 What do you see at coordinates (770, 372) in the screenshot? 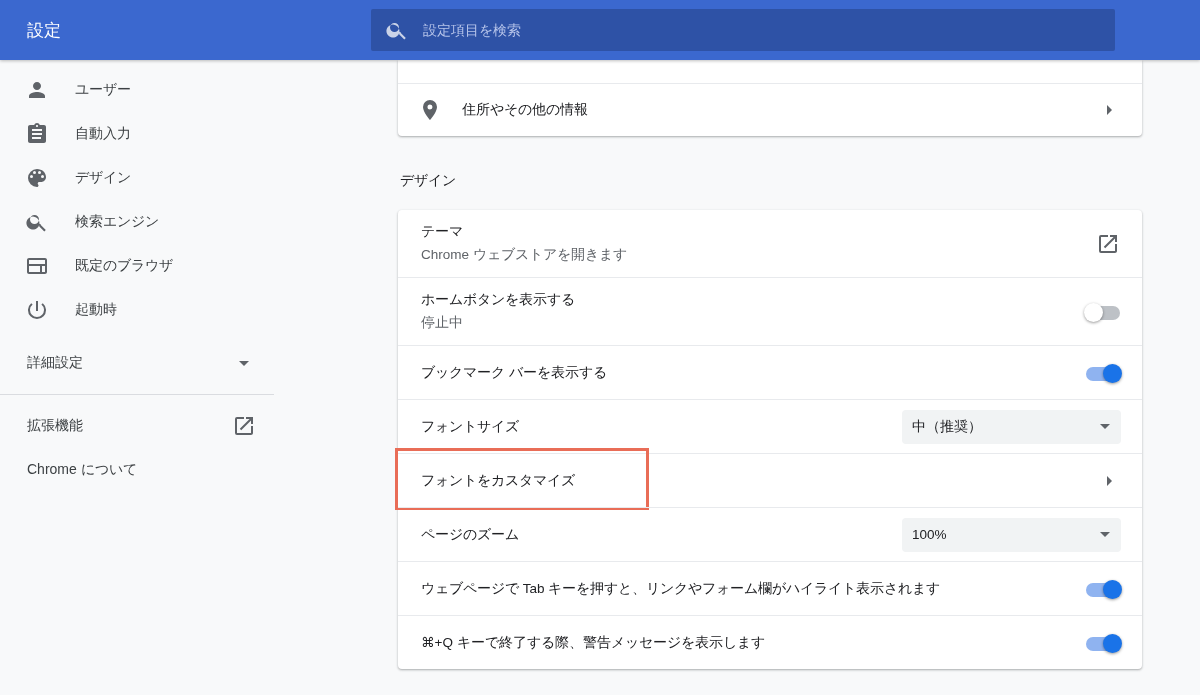
I see `settings-row: ブックマーク バーを表示する` at bounding box center [770, 372].